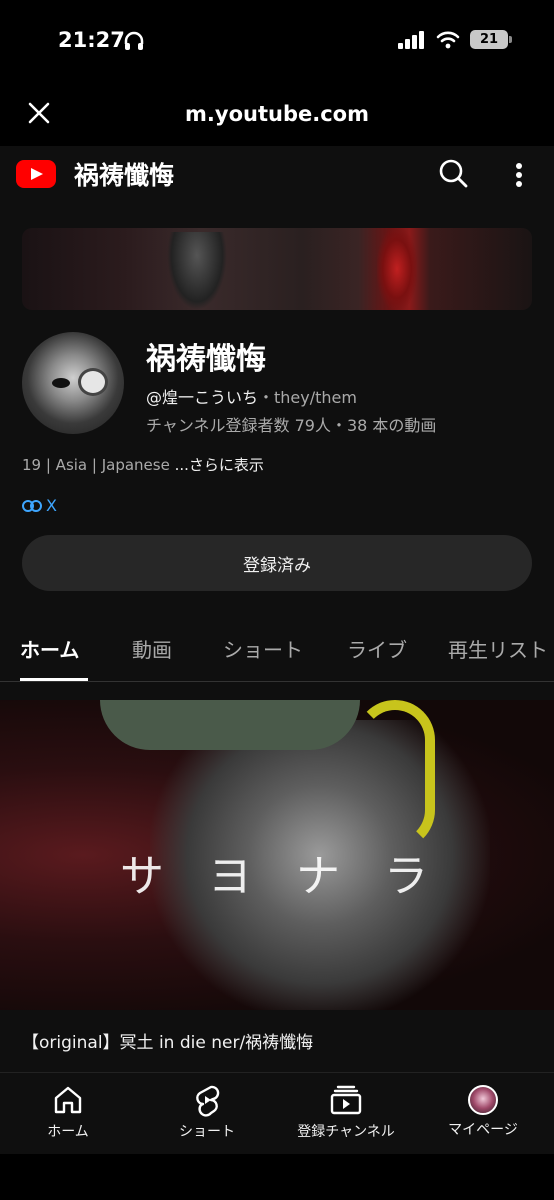 The image size is (554, 1200). I want to click on nav-shorts: ショート, so click(207, 1112).